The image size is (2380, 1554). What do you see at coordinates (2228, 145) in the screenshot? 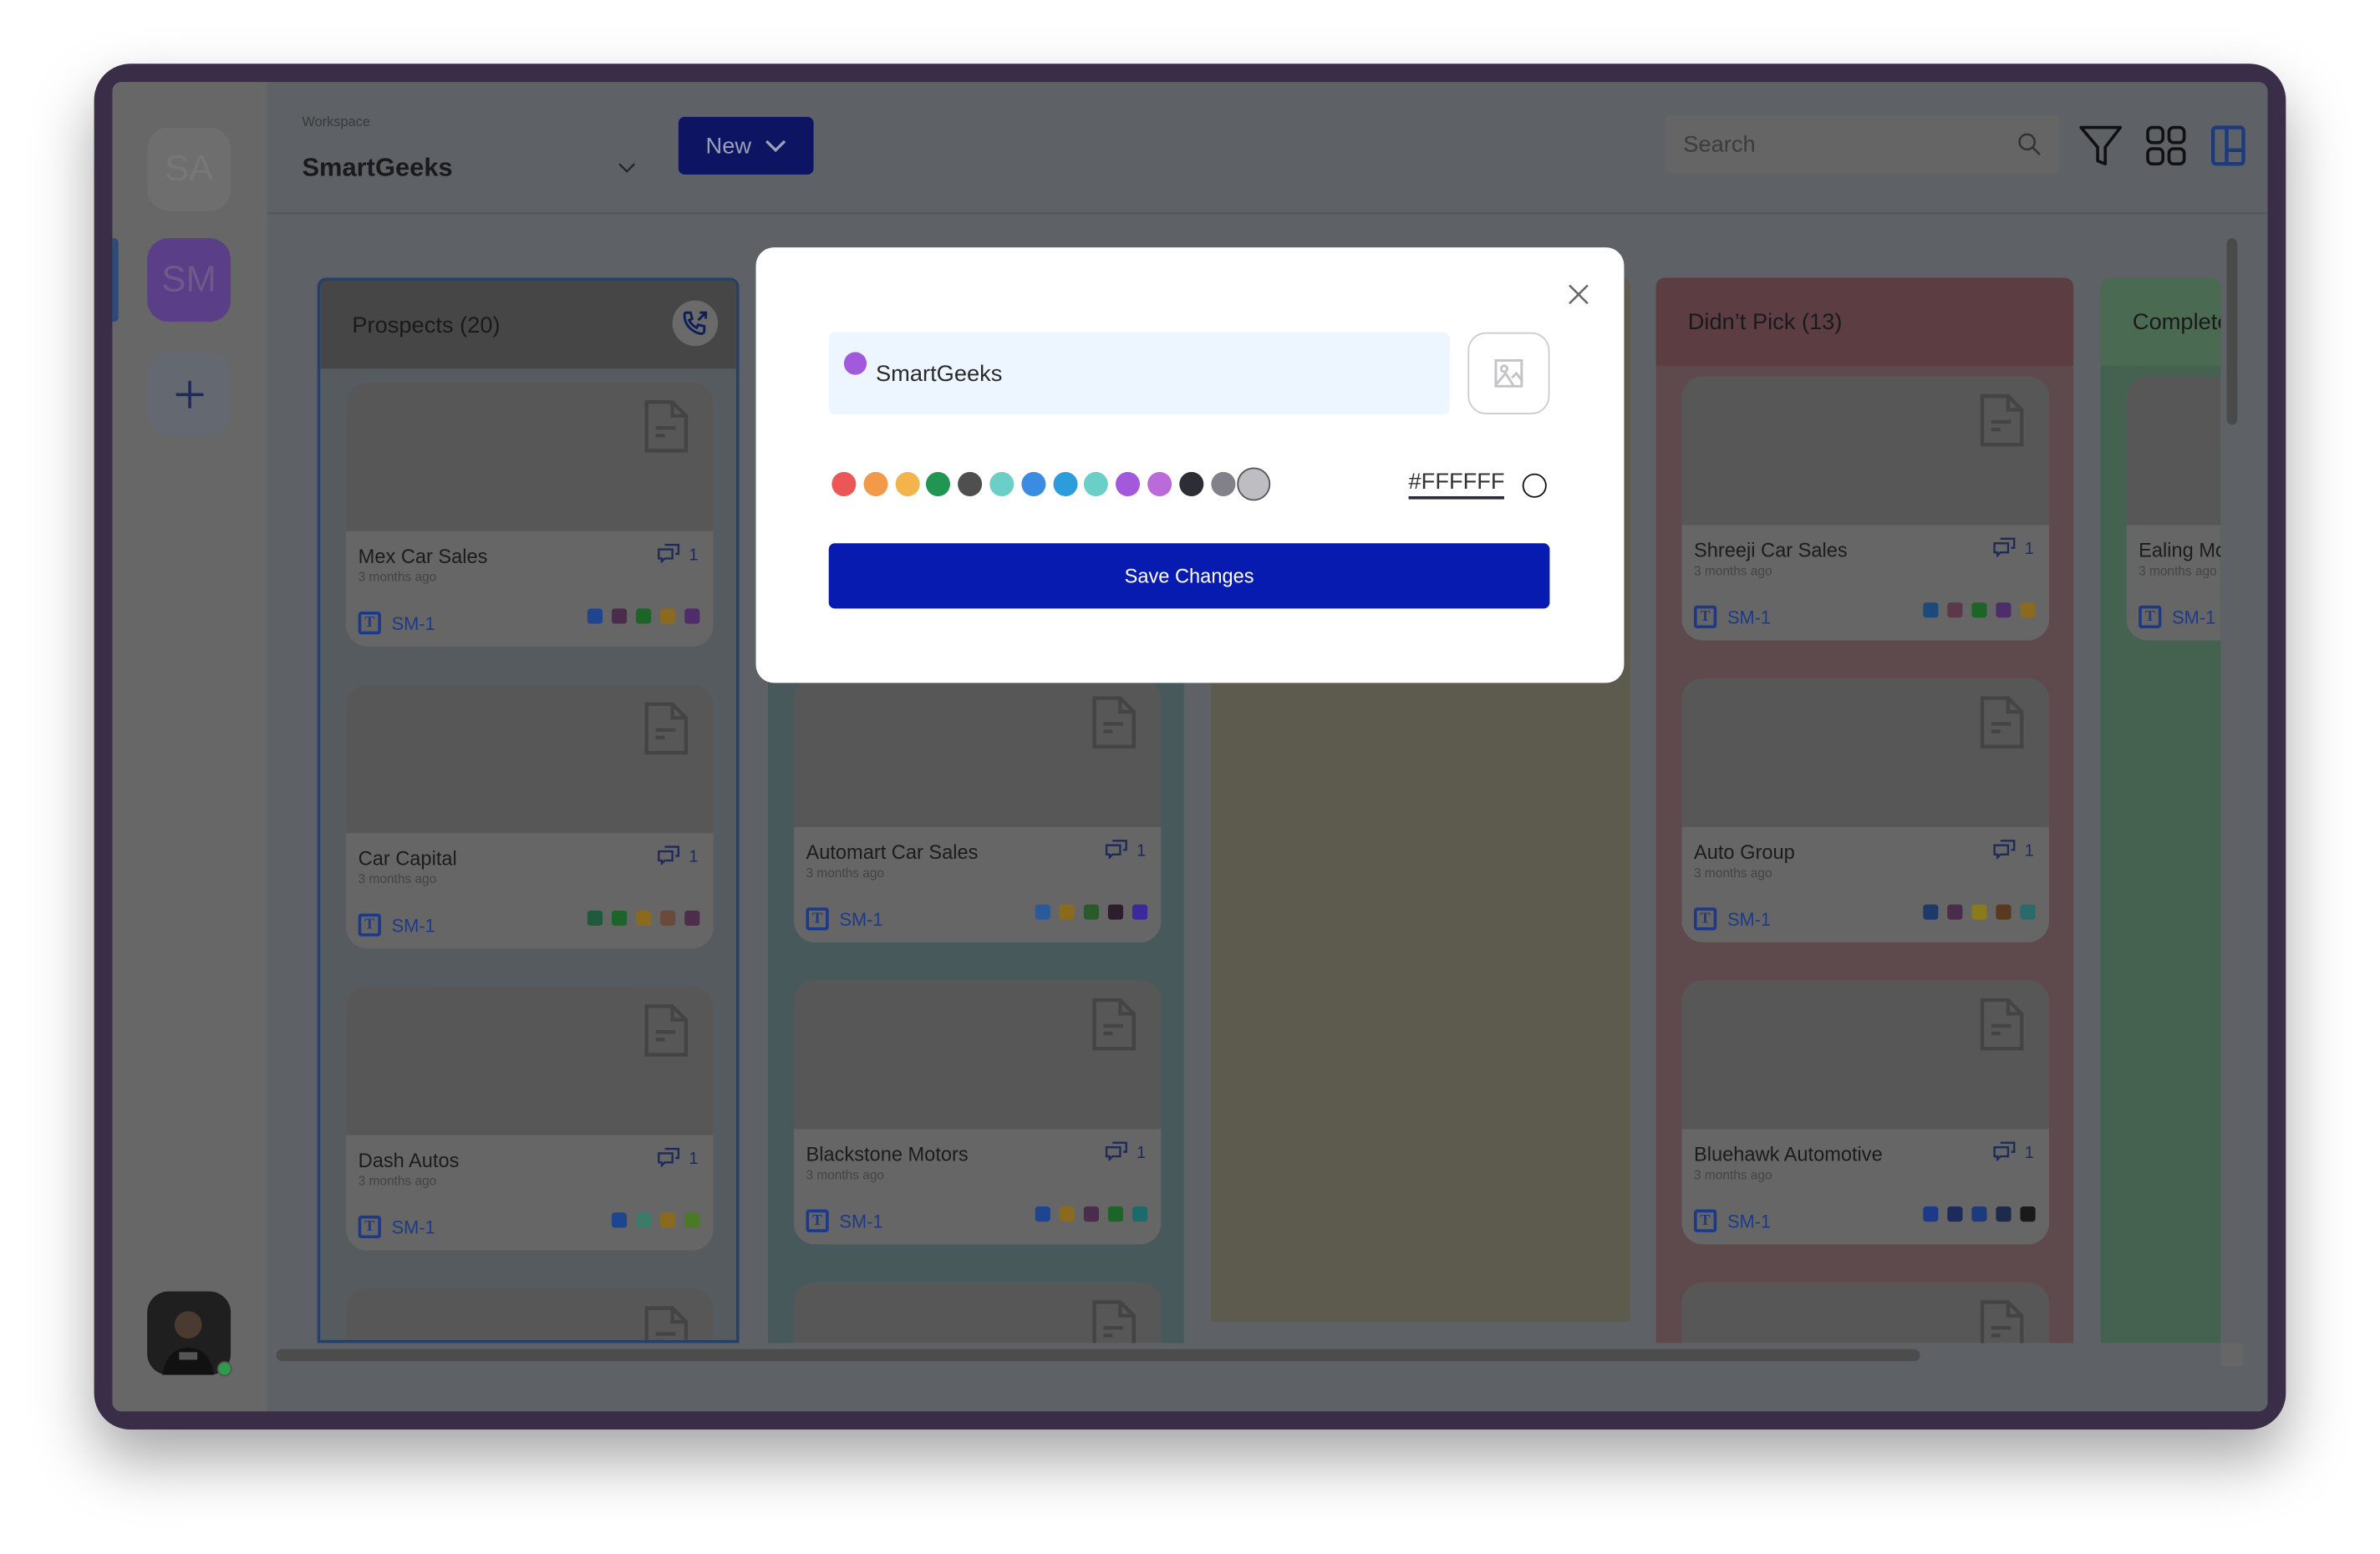
I see `kanban-view-icon` at bounding box center [2228, 145].